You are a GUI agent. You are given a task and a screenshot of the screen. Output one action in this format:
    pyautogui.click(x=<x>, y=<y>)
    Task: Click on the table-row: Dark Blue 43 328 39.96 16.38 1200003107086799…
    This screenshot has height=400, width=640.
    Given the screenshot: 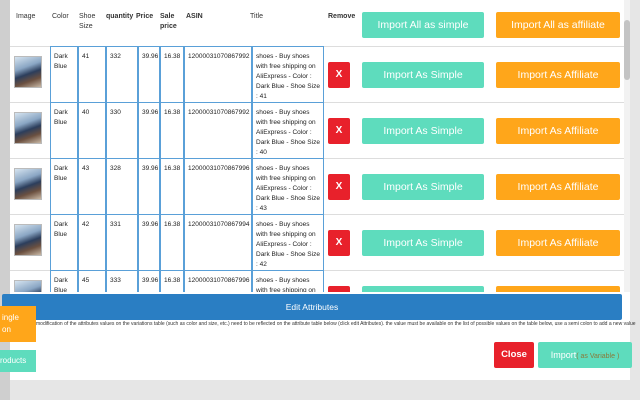 What is the action you would take?
    pyautogui.click(x=317, y=186)
    